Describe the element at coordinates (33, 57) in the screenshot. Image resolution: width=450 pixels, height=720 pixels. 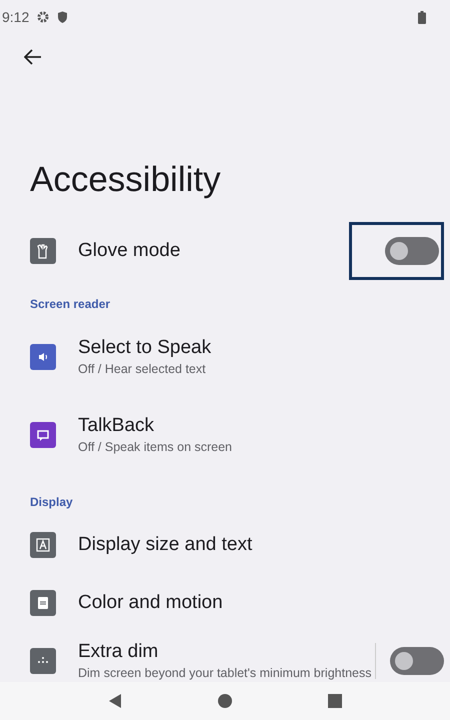
I see `back-arrow-icon` at that location.